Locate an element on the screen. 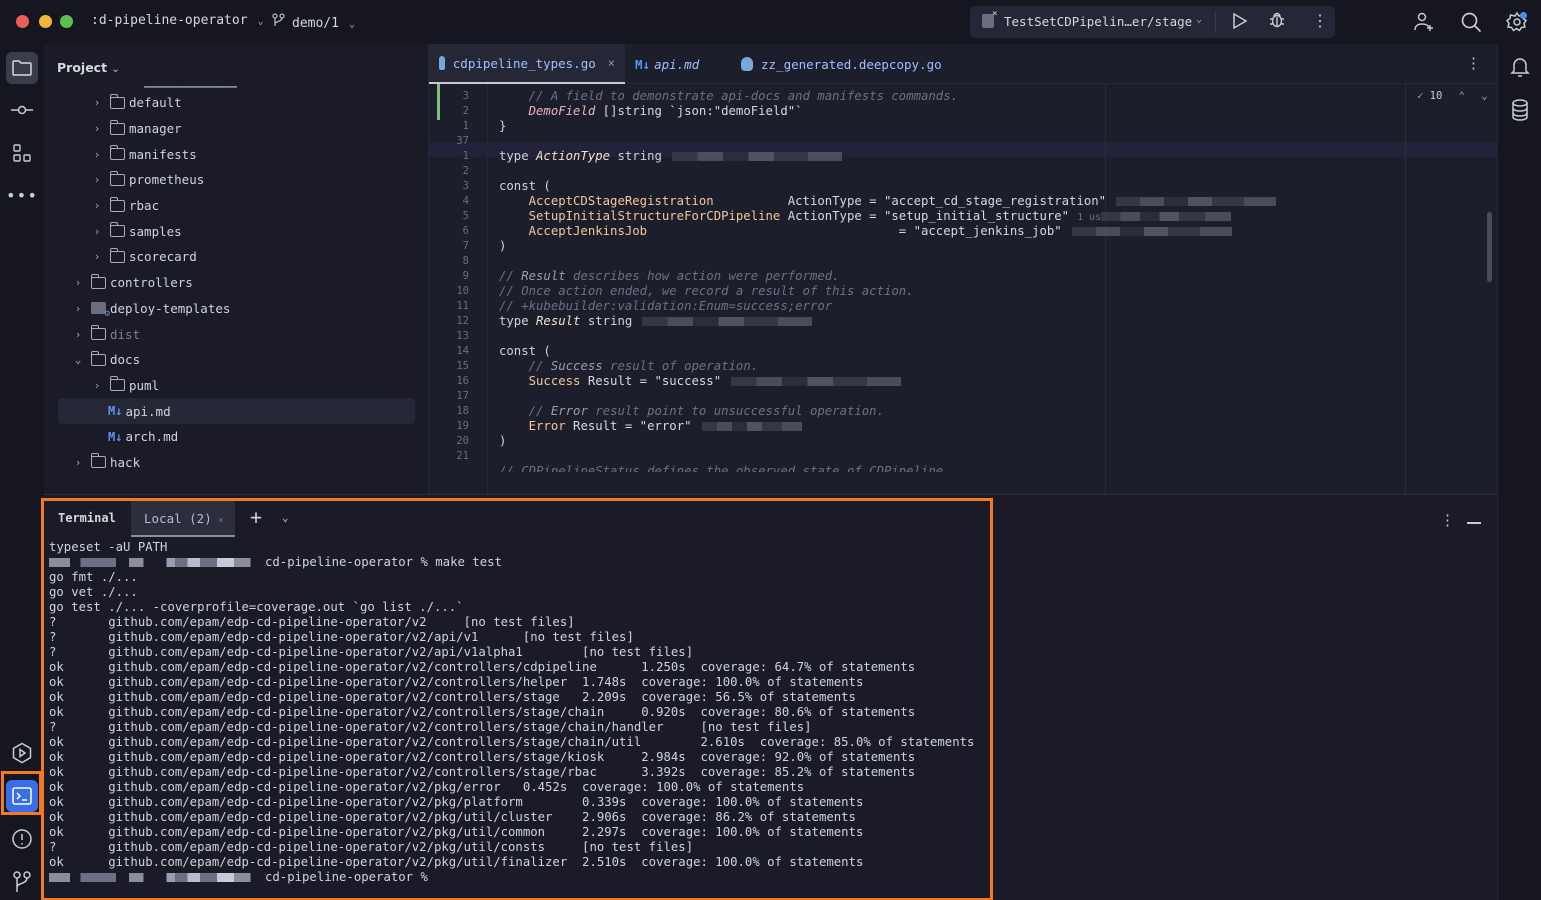 The width and height of the screenshot is (1541, 900). more-tools-icon: ••• is located at coordinates (22, 195).